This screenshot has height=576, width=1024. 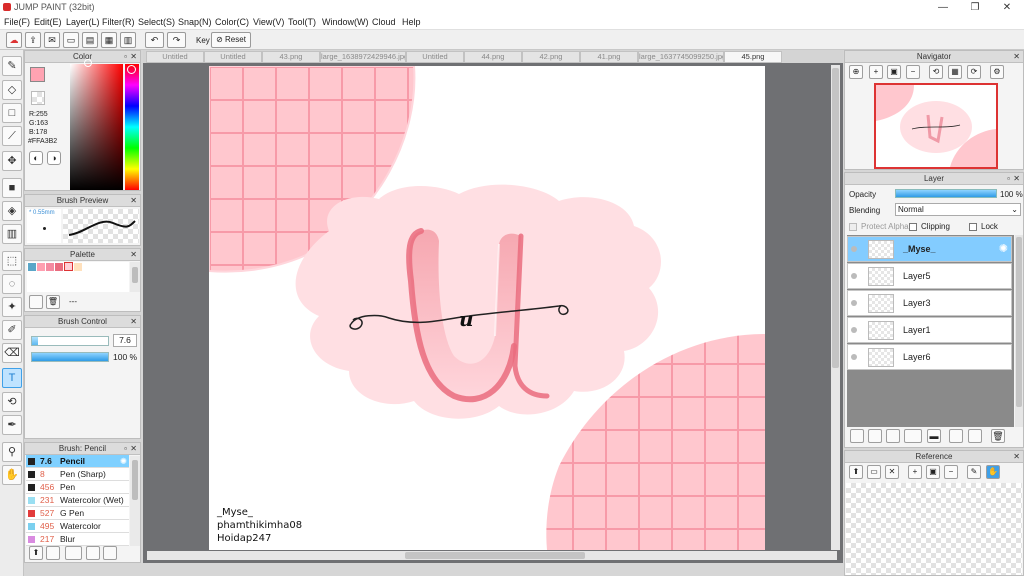 I want to click on pen-tool-icon: ✒, so click(x=12, y=425).